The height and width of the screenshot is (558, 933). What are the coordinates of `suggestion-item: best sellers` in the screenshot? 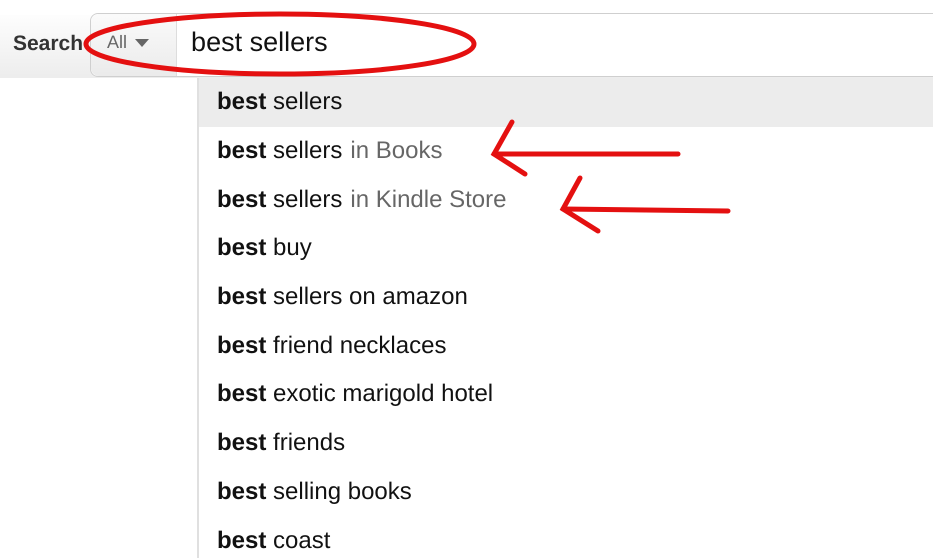 It's located at (566, 102).